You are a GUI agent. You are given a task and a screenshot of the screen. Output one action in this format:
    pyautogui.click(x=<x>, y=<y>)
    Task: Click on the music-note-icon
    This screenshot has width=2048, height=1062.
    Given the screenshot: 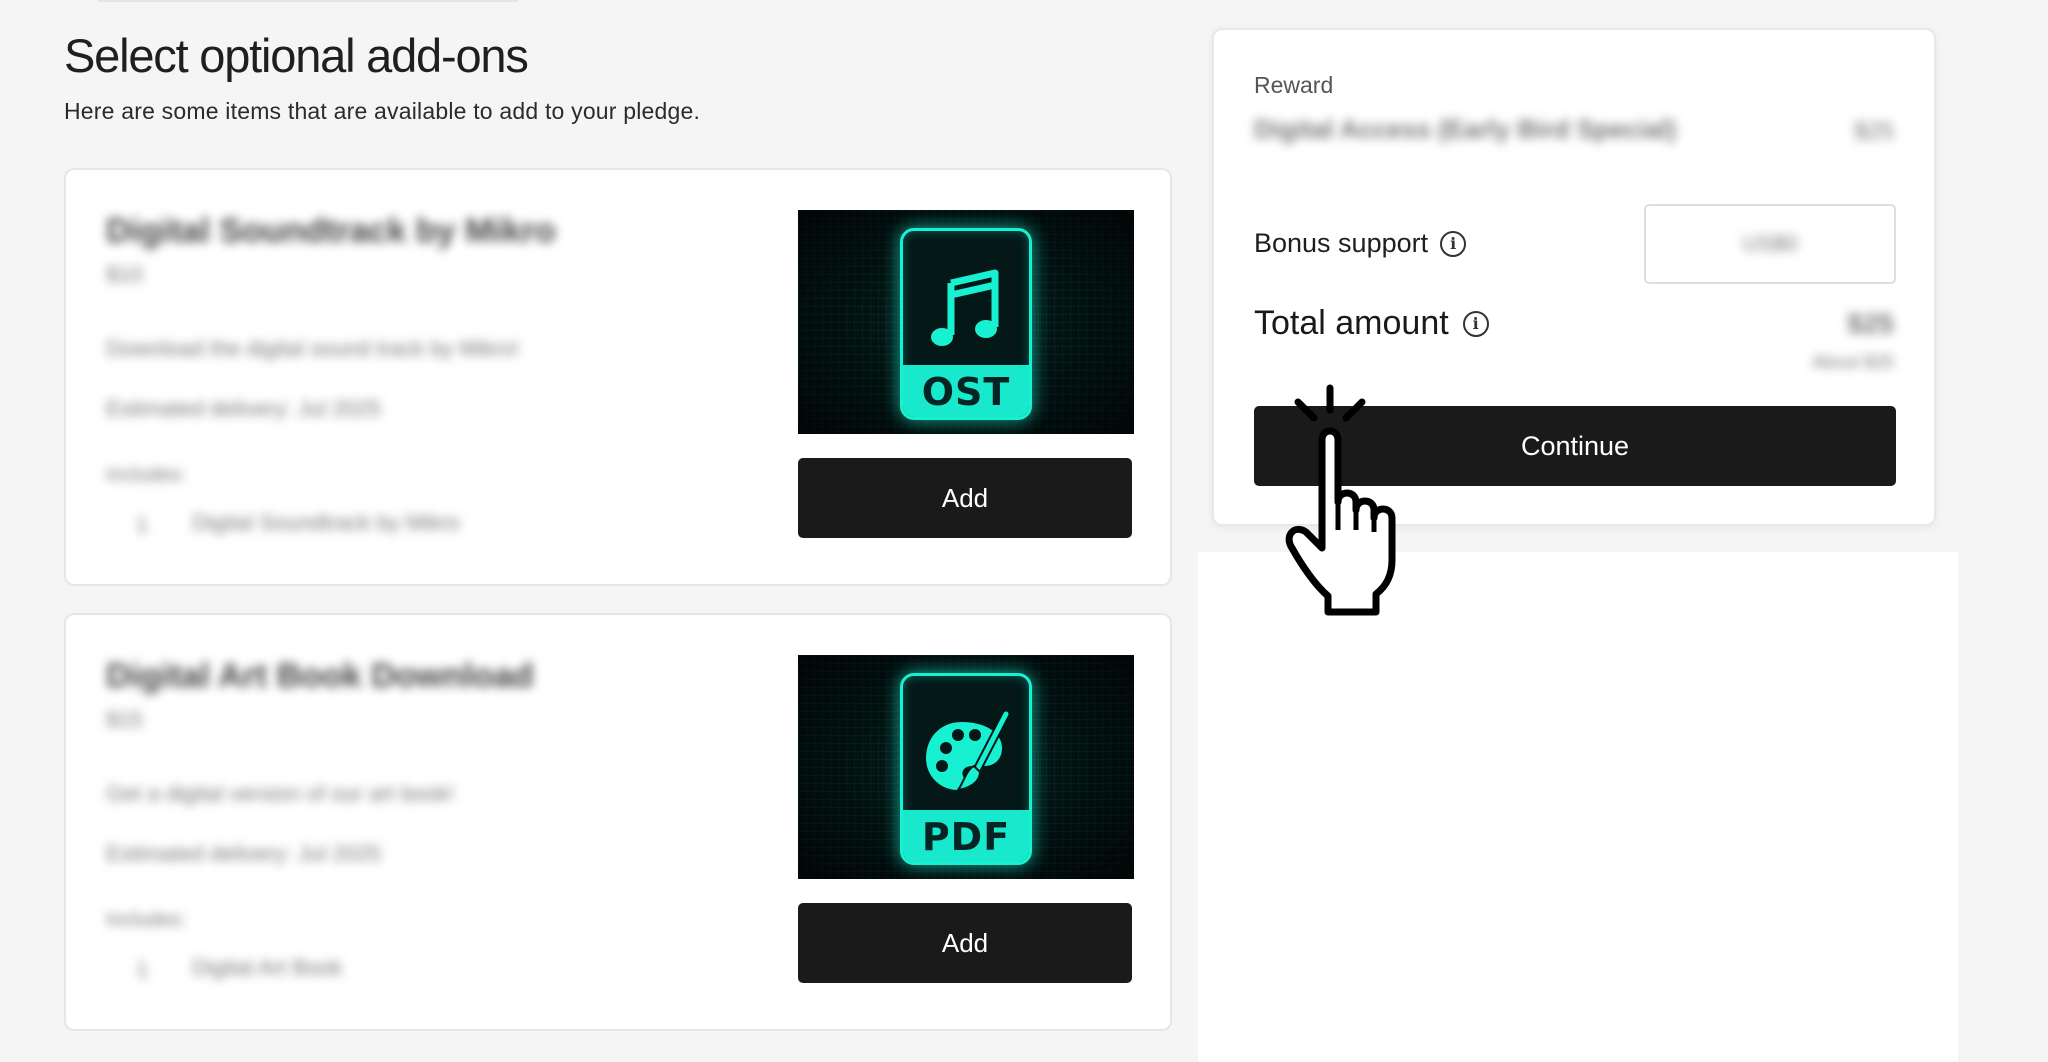 What is the action you would take?
    pyautogui.click(x=966, y=310)
    